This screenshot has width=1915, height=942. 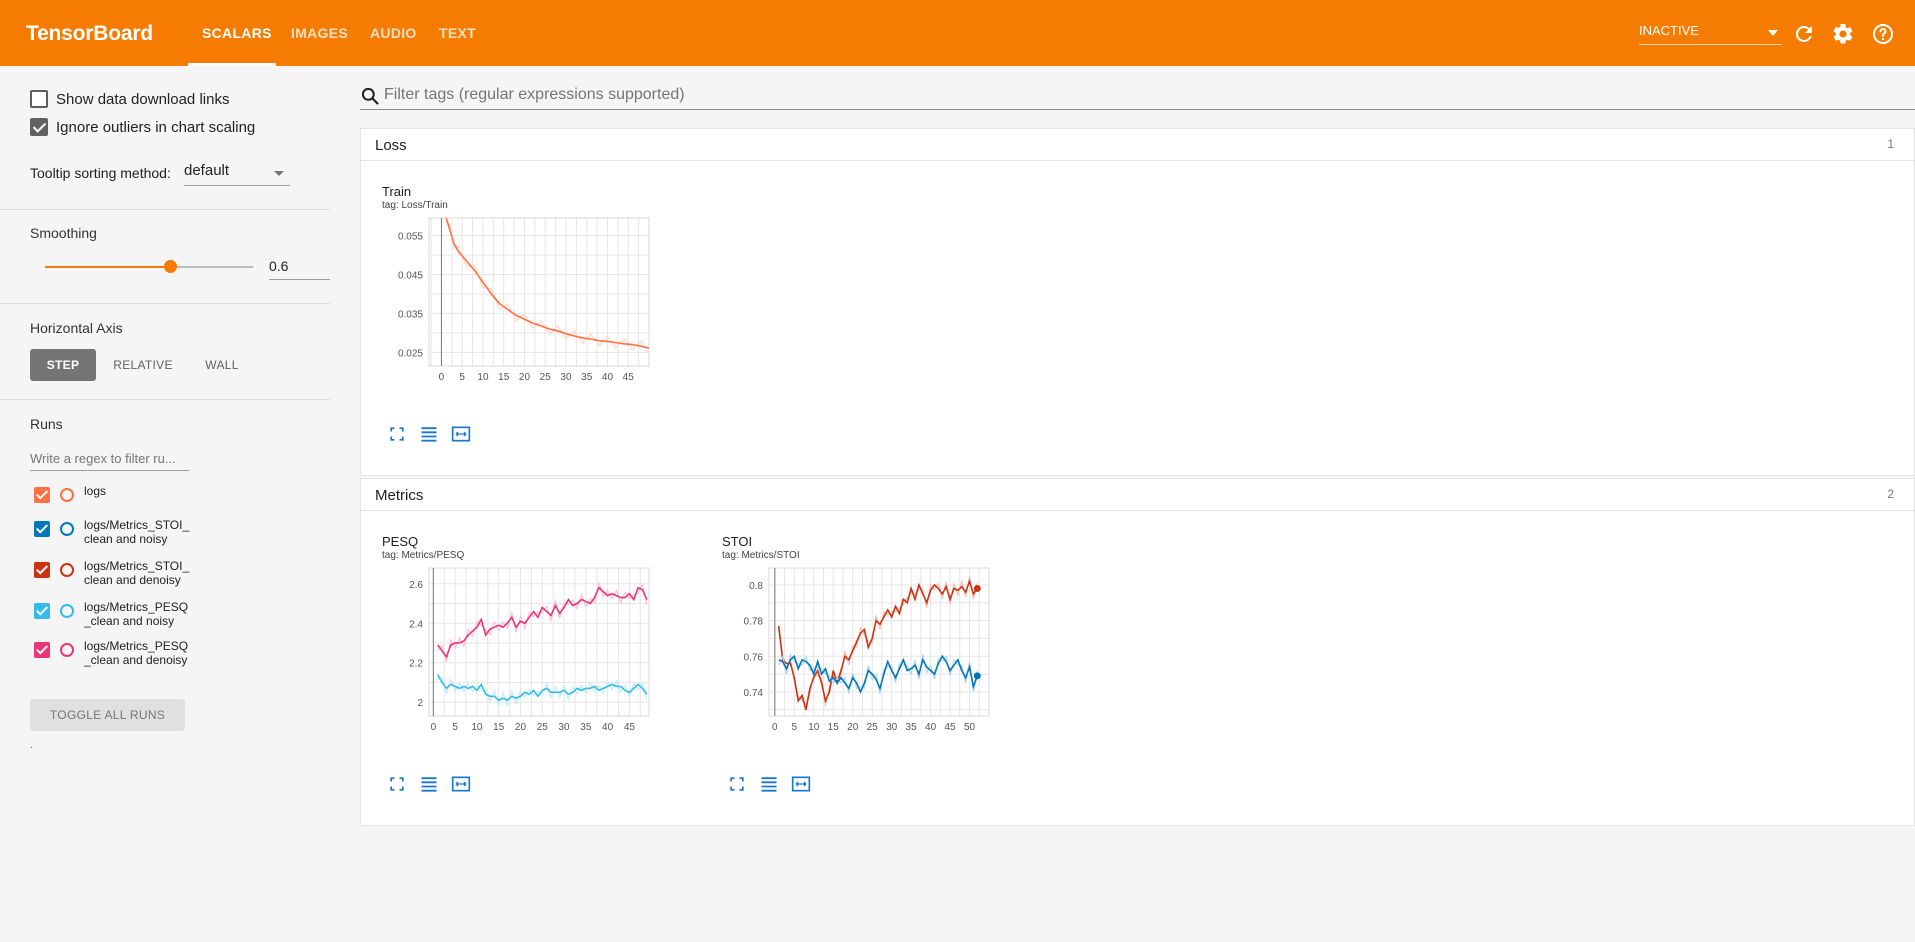 I want to click on tooltip-sorting-value: default, so click(x=207, y=170).